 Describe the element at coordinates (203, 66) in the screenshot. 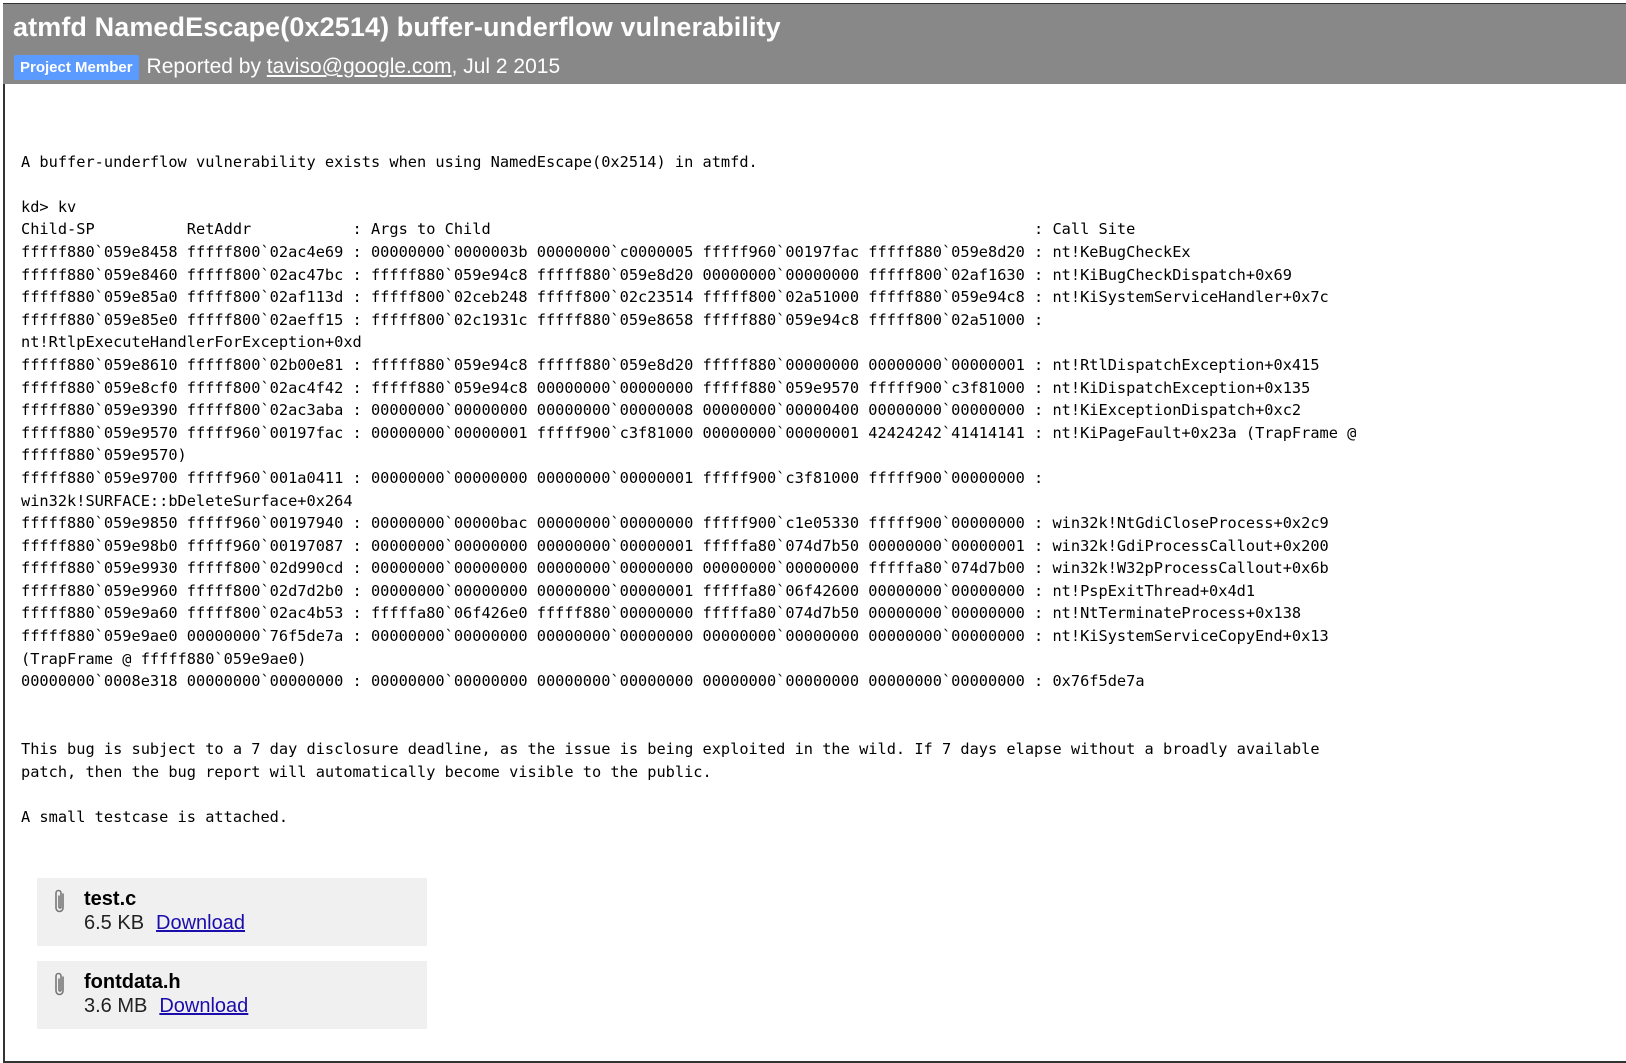

I see `reported-by-label: Reported by` at that location.